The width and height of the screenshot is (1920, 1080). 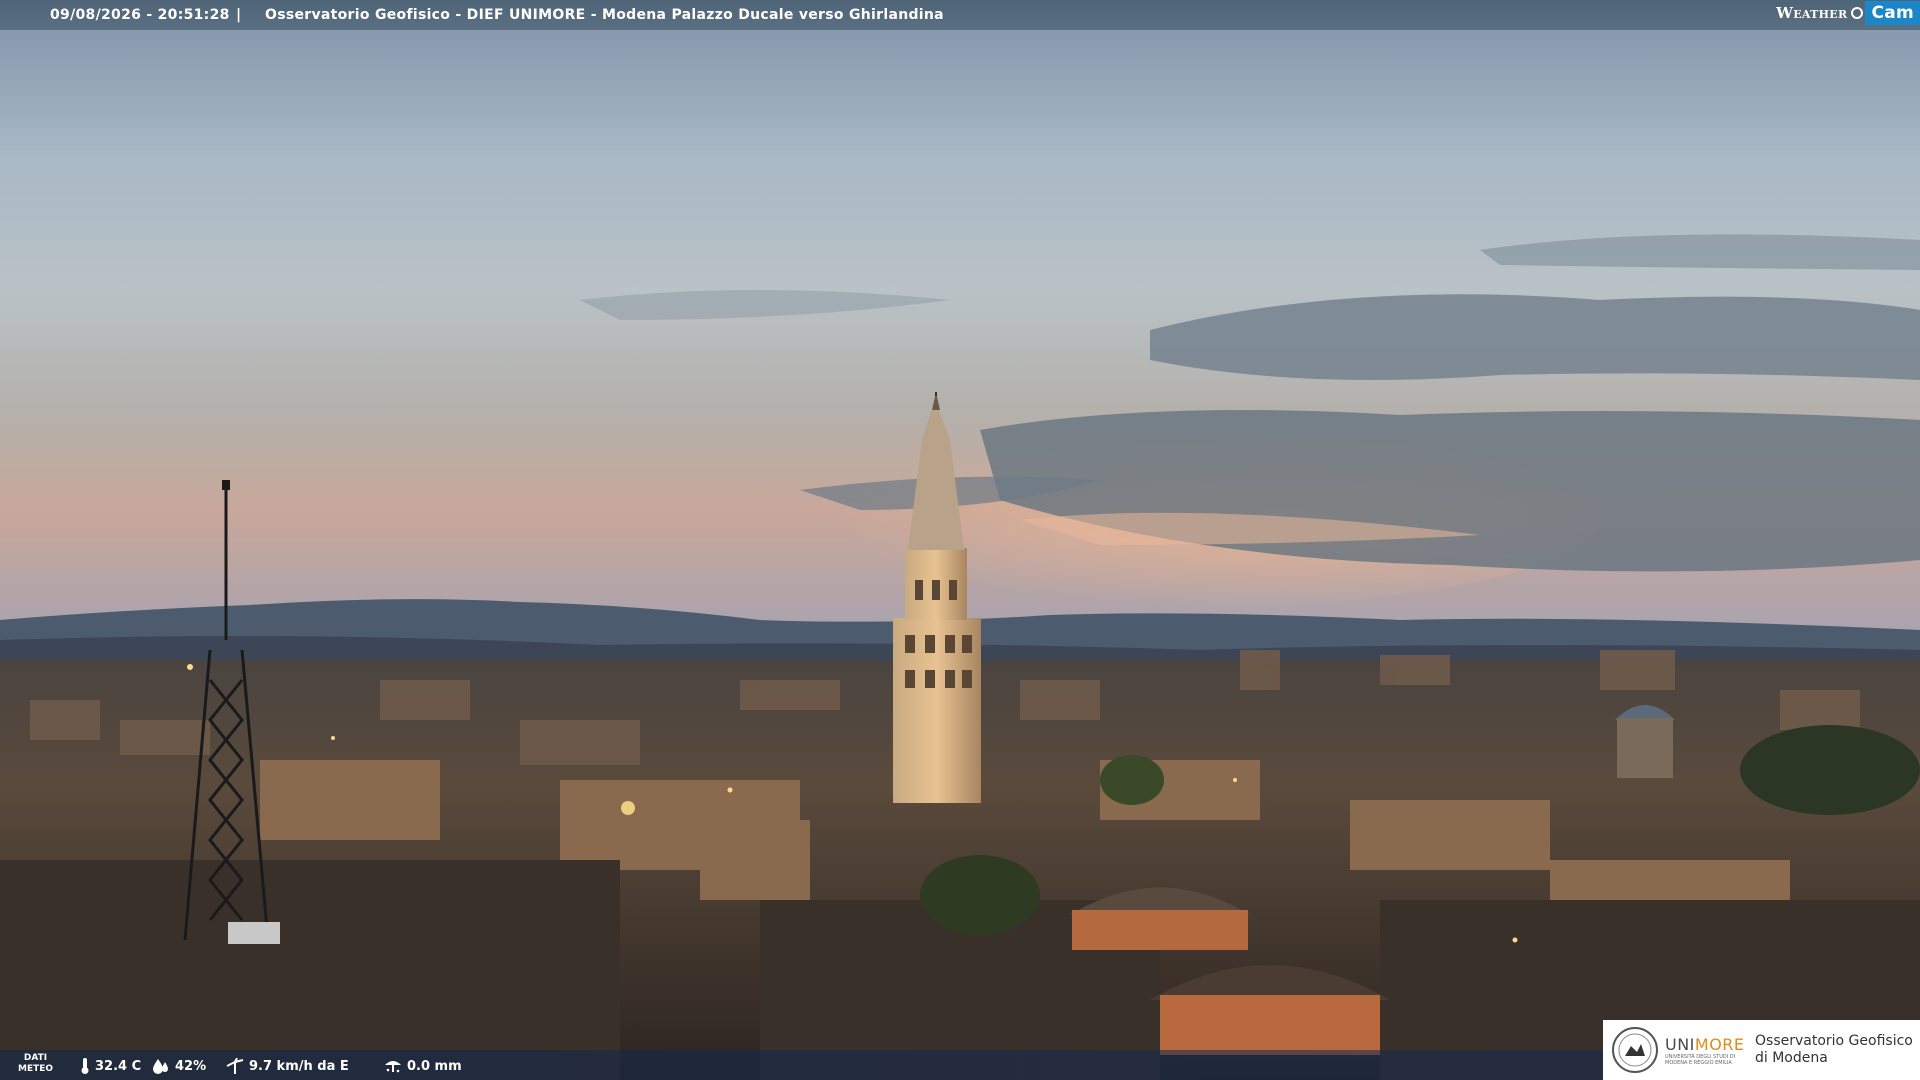 I want to click on rain-value: 0.0 mm, so click(x=434, y=1066).